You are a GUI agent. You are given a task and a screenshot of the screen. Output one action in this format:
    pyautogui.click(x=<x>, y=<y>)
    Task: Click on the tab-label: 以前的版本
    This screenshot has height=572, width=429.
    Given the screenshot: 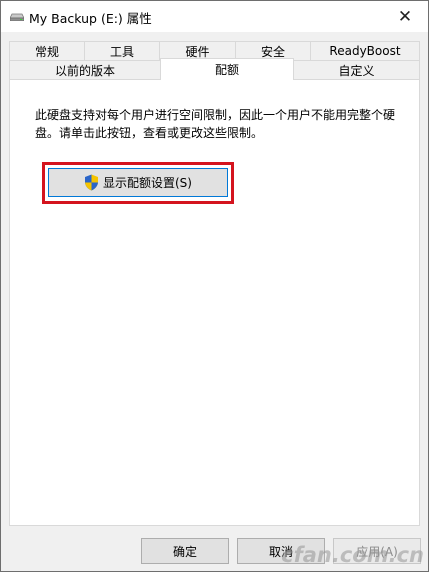 What is the action you would take?
    pyautogui.click(x=84, y=70)
    